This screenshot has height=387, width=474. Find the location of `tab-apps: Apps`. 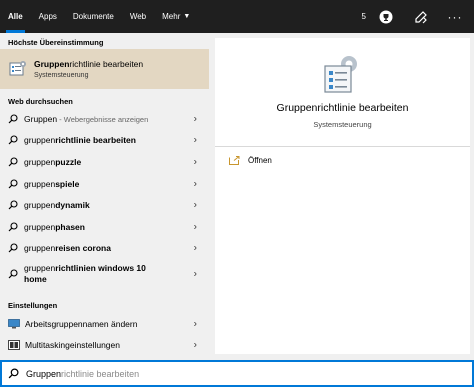

tab-apps: Apps is located at coordinates (48, 16).